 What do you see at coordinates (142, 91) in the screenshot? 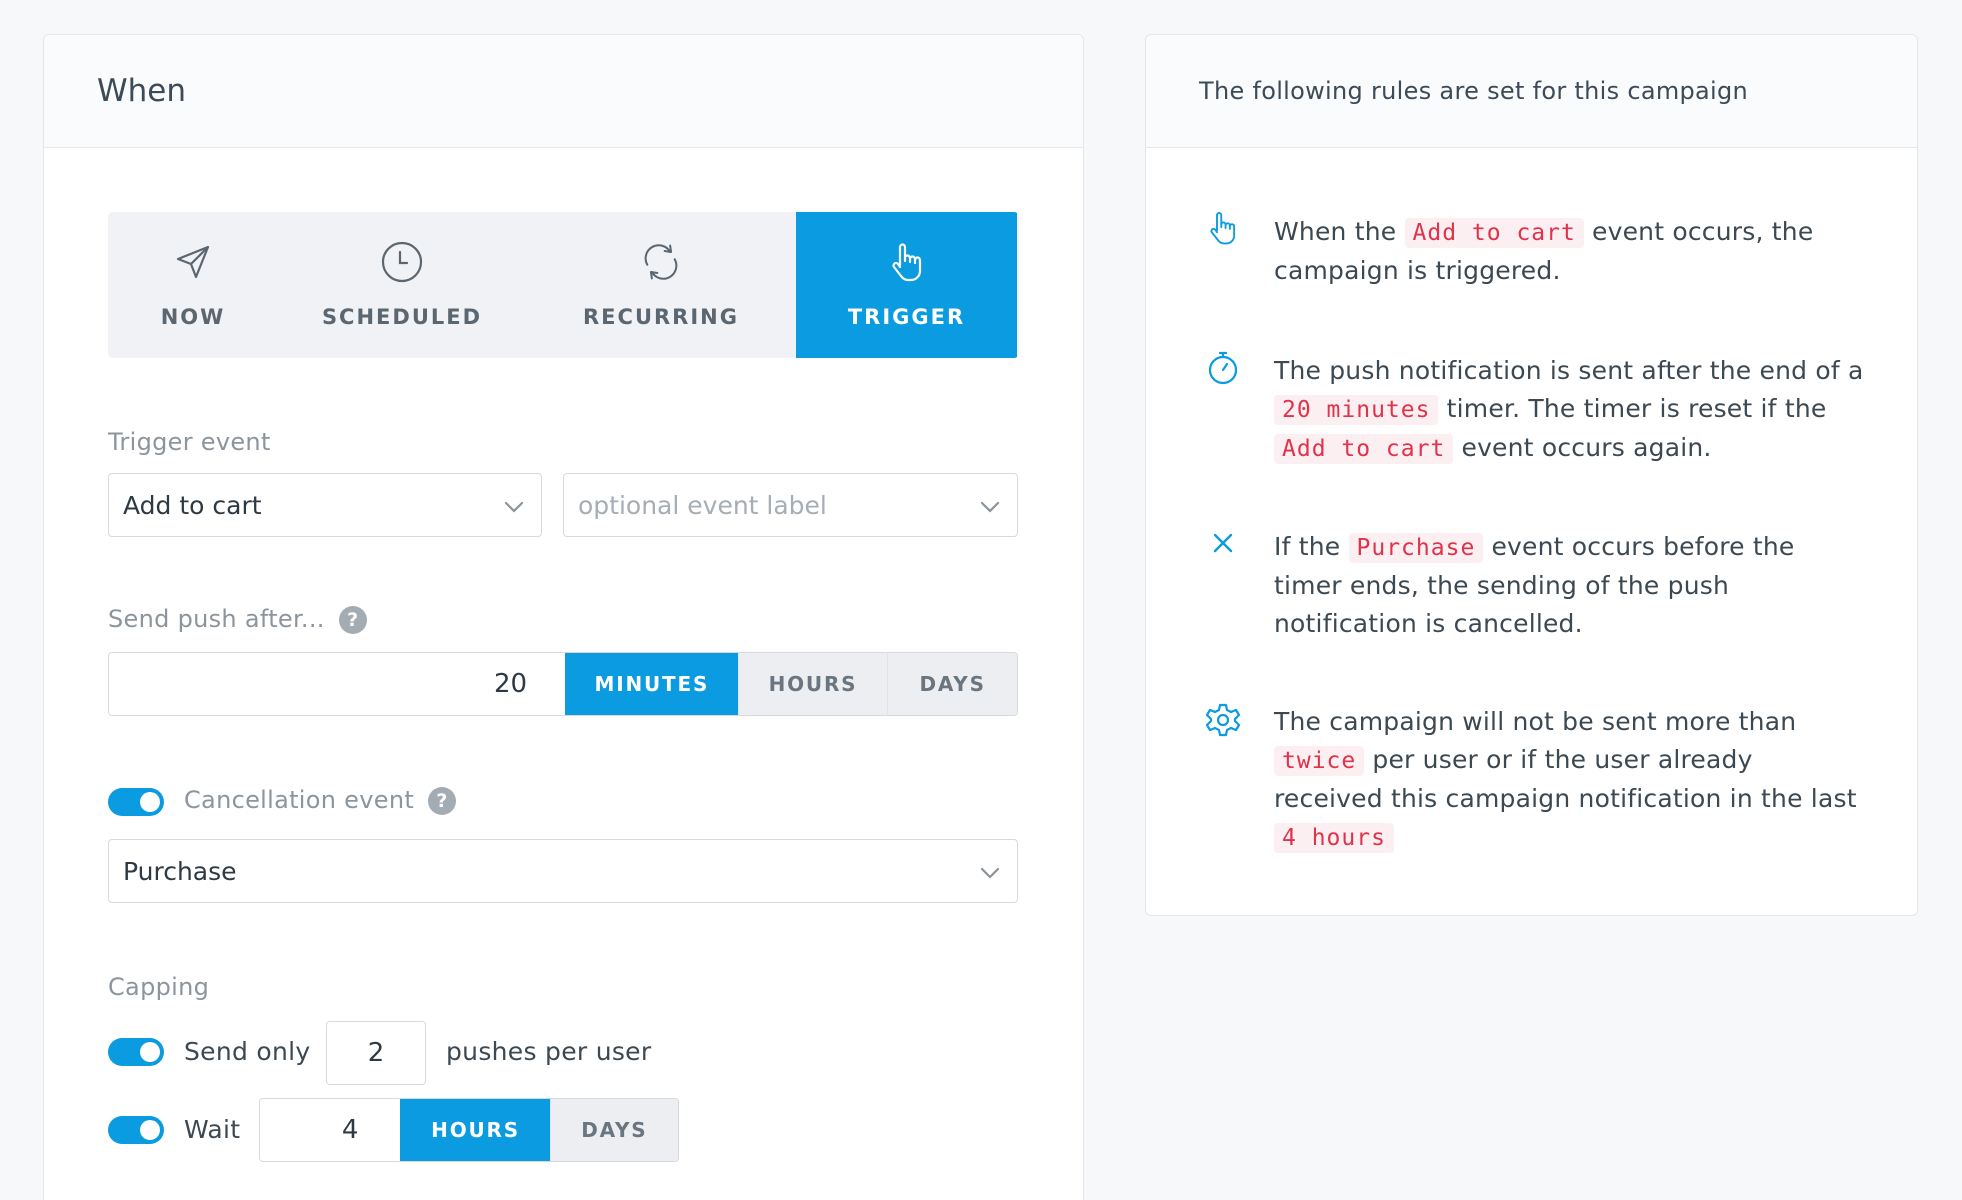
I see `when-panel-title: When` at bounding box center [142, 91].